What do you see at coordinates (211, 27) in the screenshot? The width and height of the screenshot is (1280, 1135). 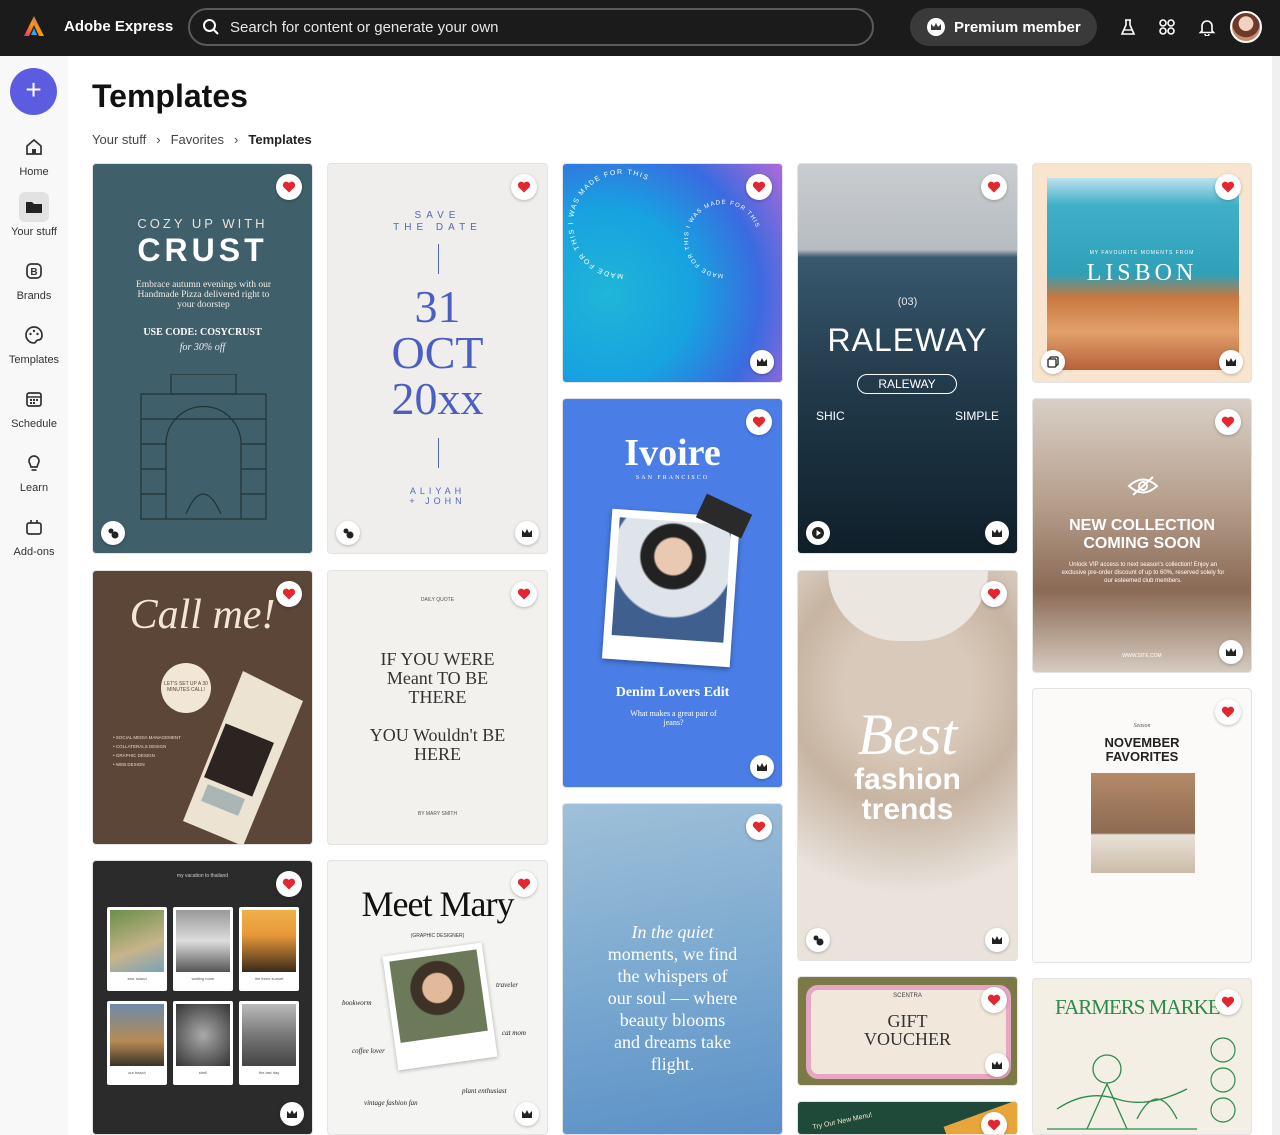 I see `search-icon` at bounding box center [211, 27].